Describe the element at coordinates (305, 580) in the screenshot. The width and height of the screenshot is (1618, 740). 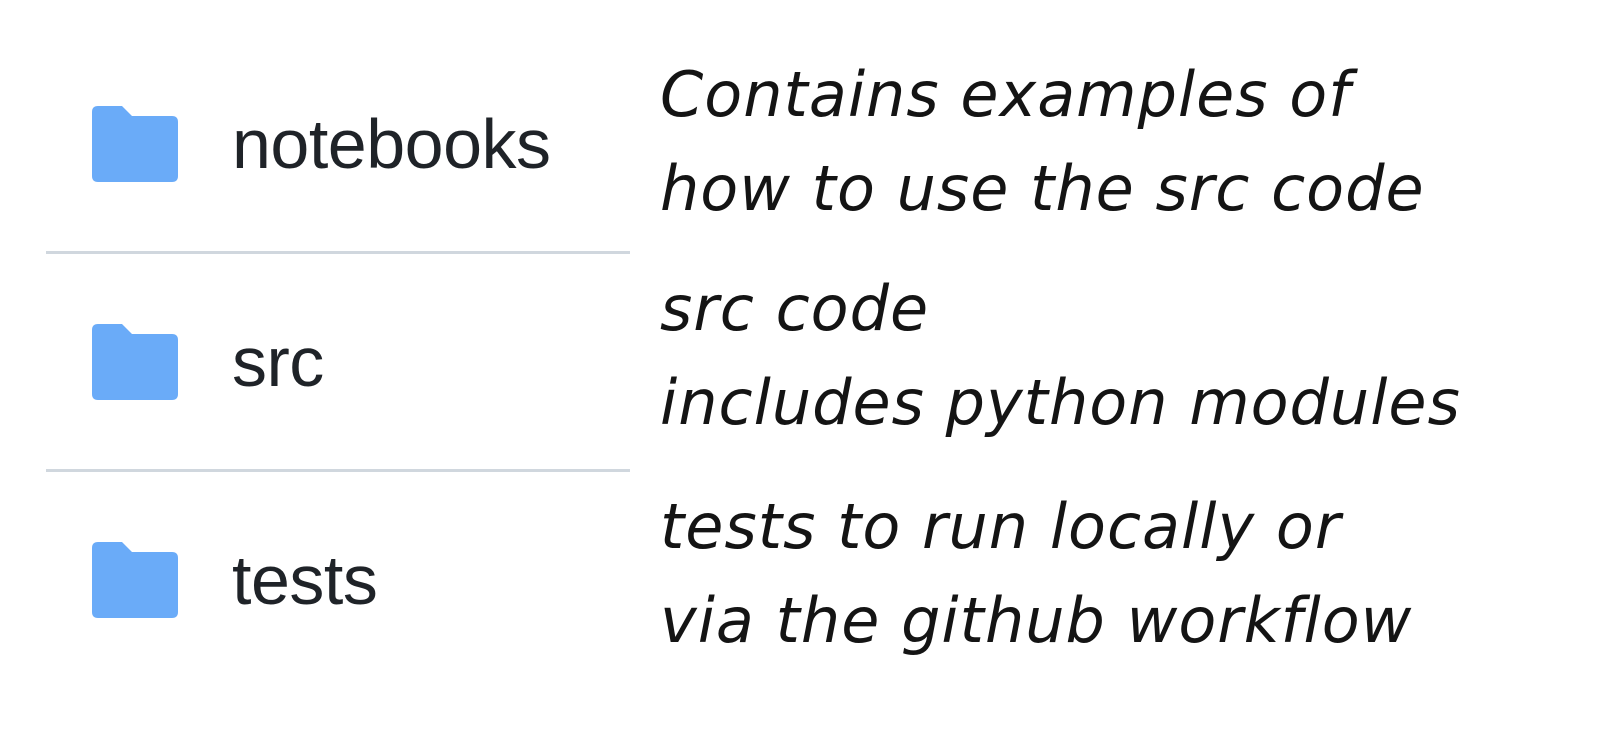
I see `file-name: tests` at that location.